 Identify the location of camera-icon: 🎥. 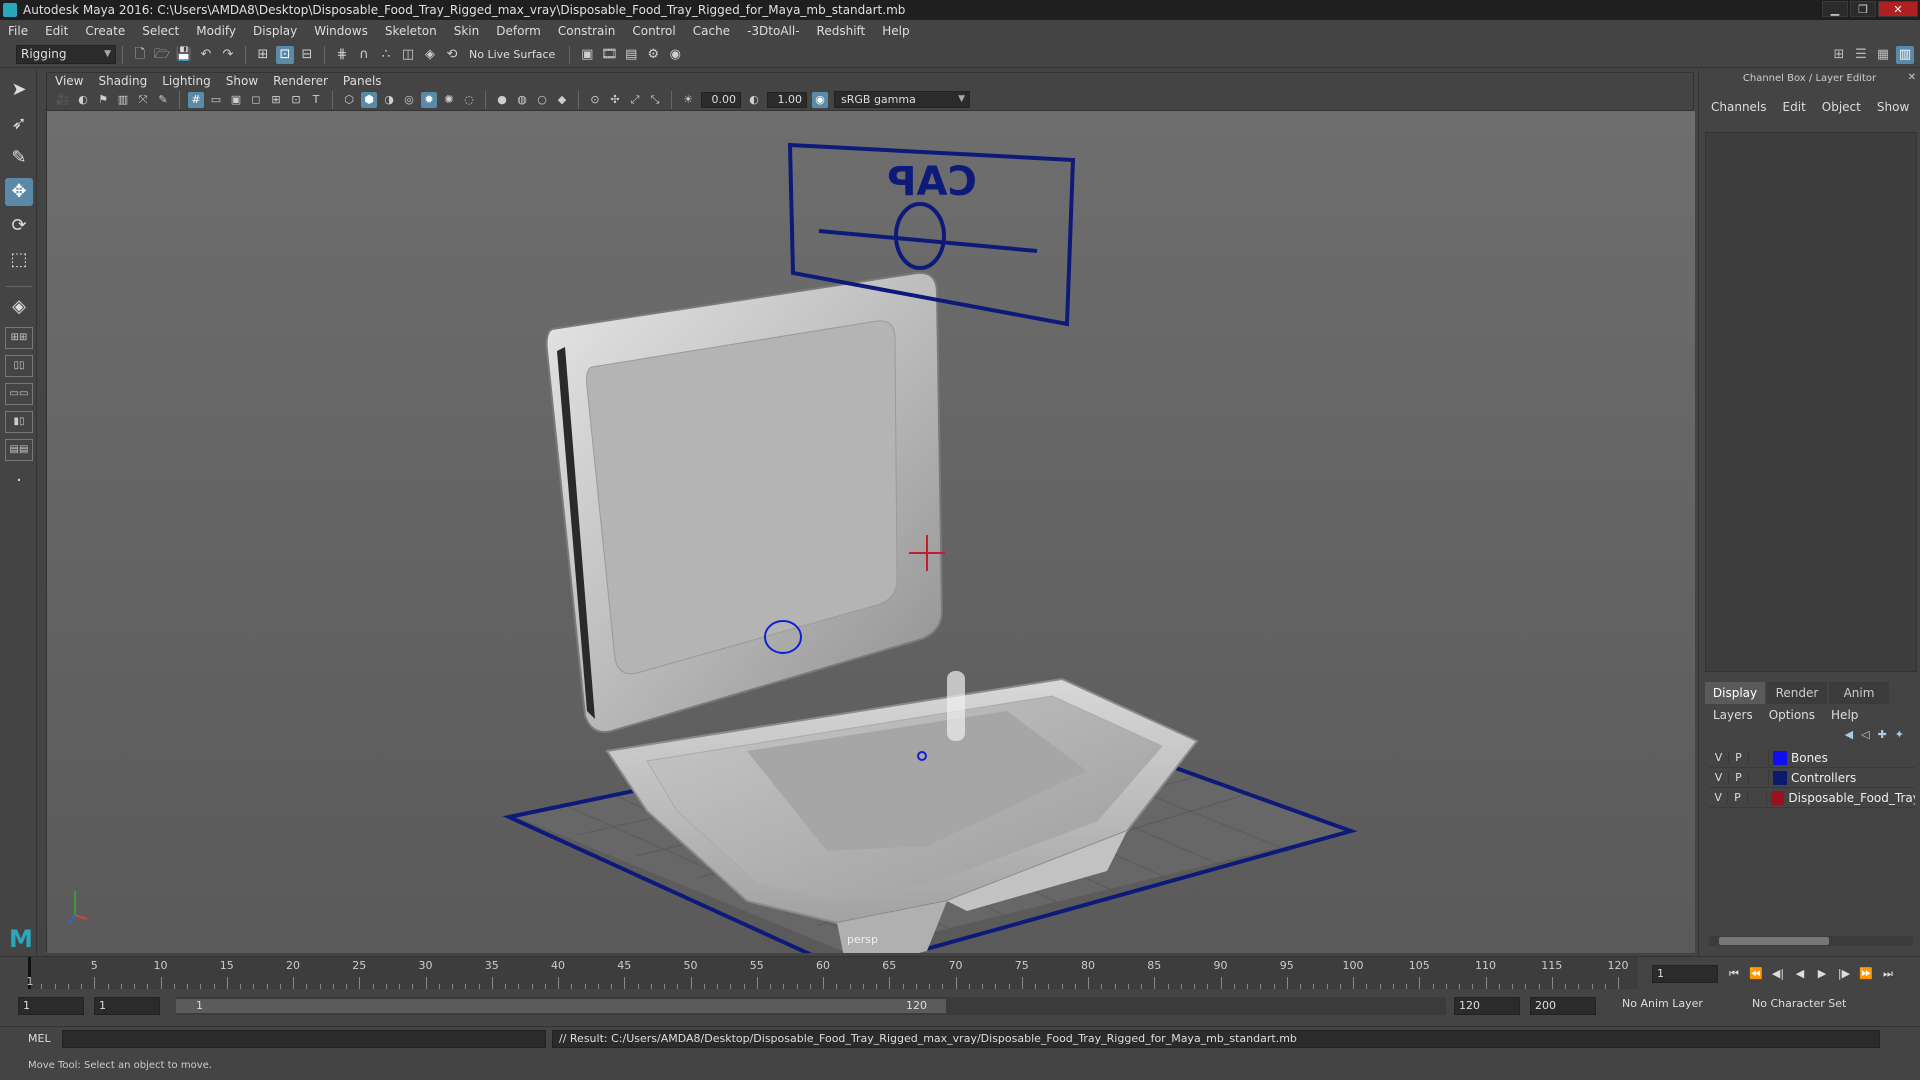
(63, 100).